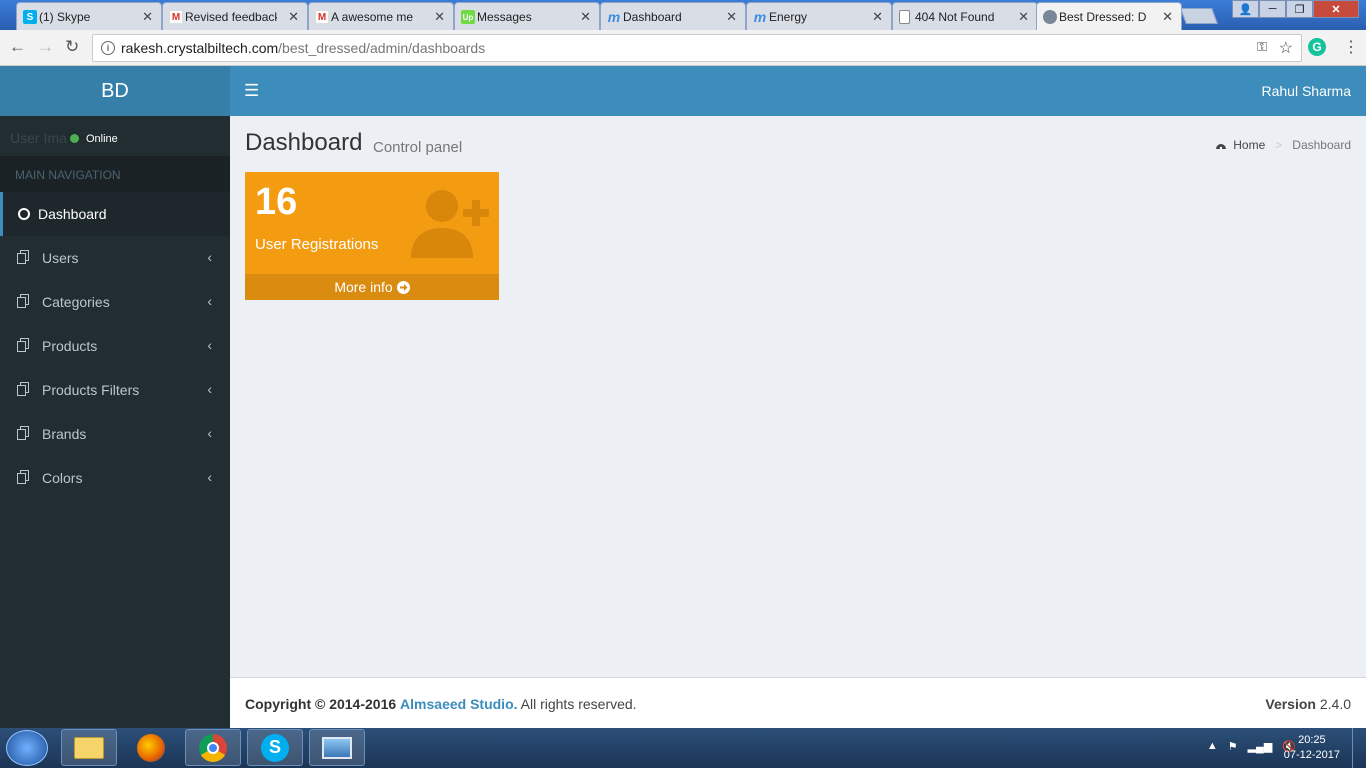  What do you see at coordinates (115, 302) in the screenshot?
I see `sidebar-item-categories: Categories ‹` at bounding box center [115, 302].